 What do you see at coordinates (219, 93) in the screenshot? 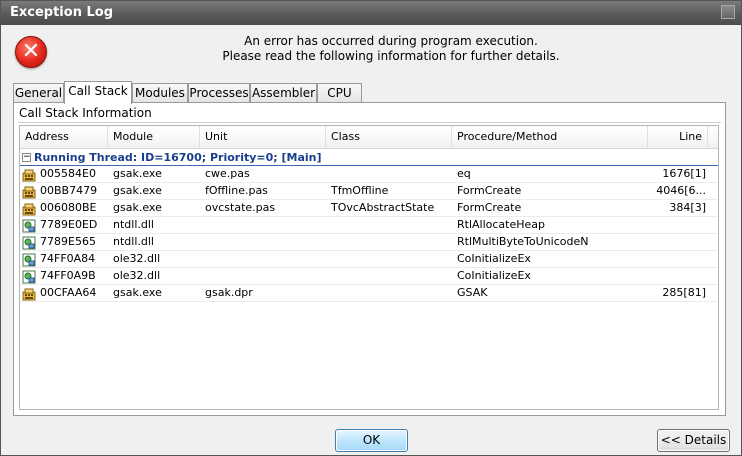
I see `tab-processes: Processes` at bounding box center [219, 93].